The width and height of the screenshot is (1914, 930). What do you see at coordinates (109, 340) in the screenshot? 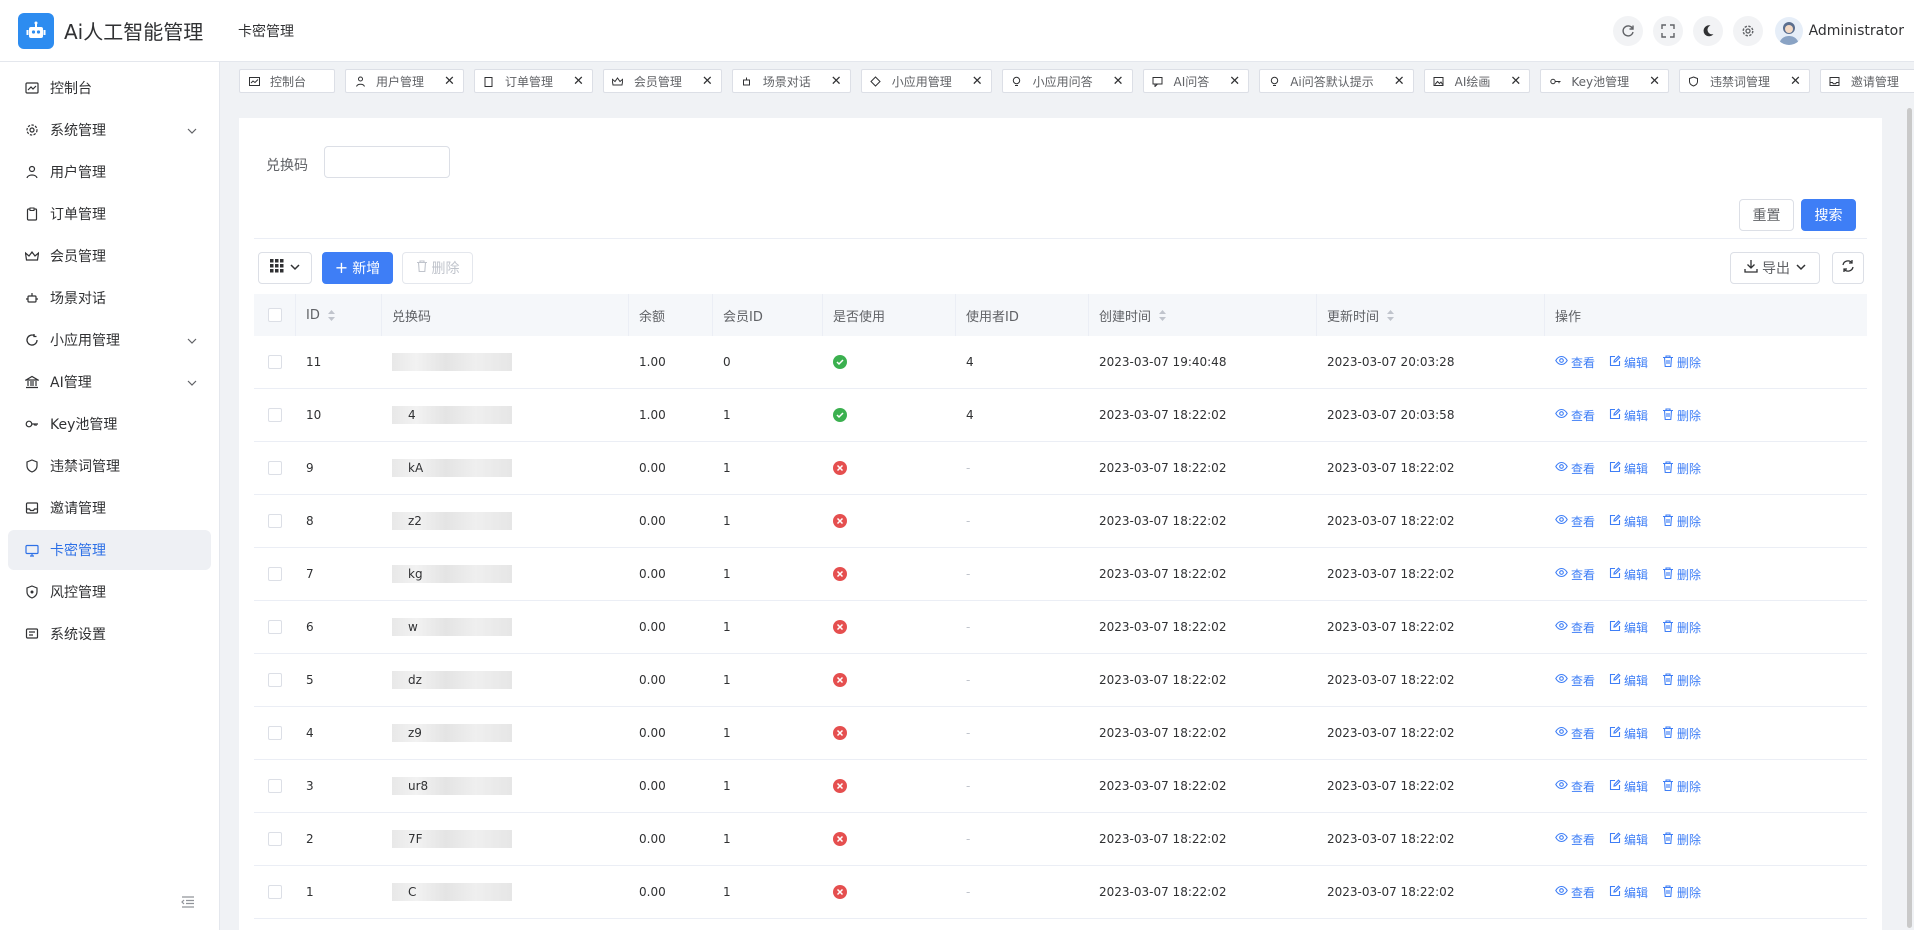
I see `sidebar-item-mini-apps: 小应用管理` at bounding box center [109, 340].